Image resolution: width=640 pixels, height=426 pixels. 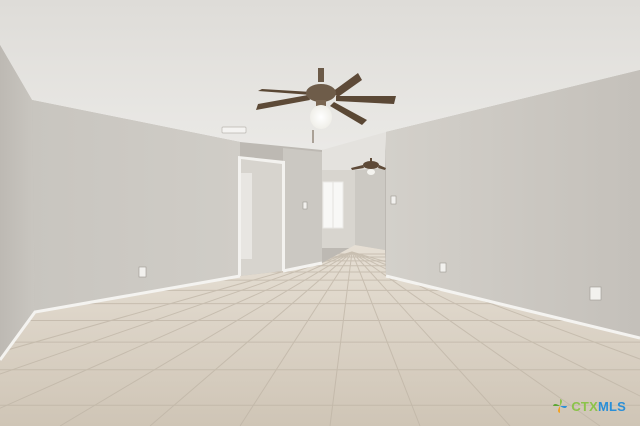 I want to click on leaf-pinwheel-icon, so click(x=560, y=406).